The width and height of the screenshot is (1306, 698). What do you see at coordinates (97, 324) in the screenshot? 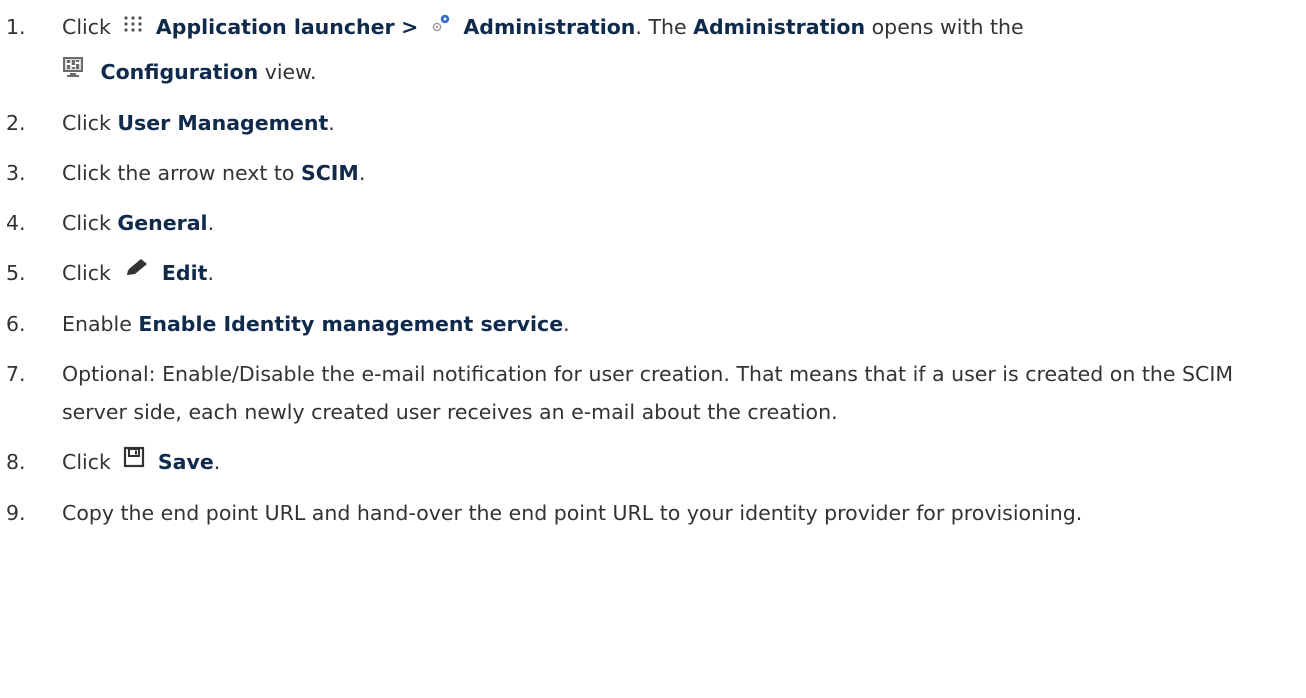
I see `step-text: Enable` at bounding box center [97, 324].